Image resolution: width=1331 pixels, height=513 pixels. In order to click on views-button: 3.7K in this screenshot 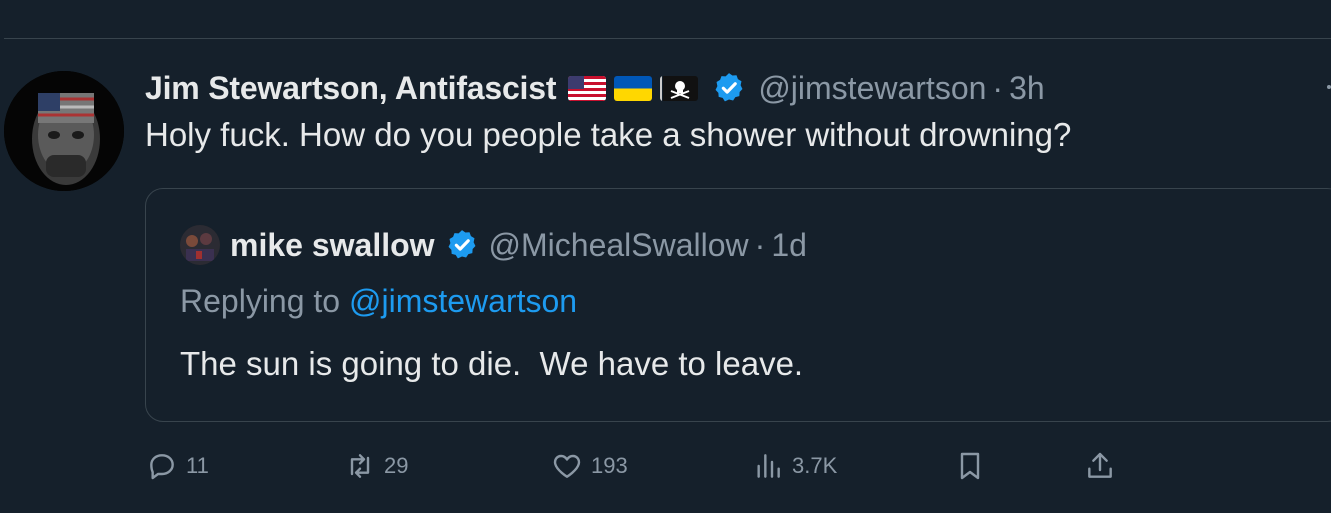, I will do `click(794, 466)`.